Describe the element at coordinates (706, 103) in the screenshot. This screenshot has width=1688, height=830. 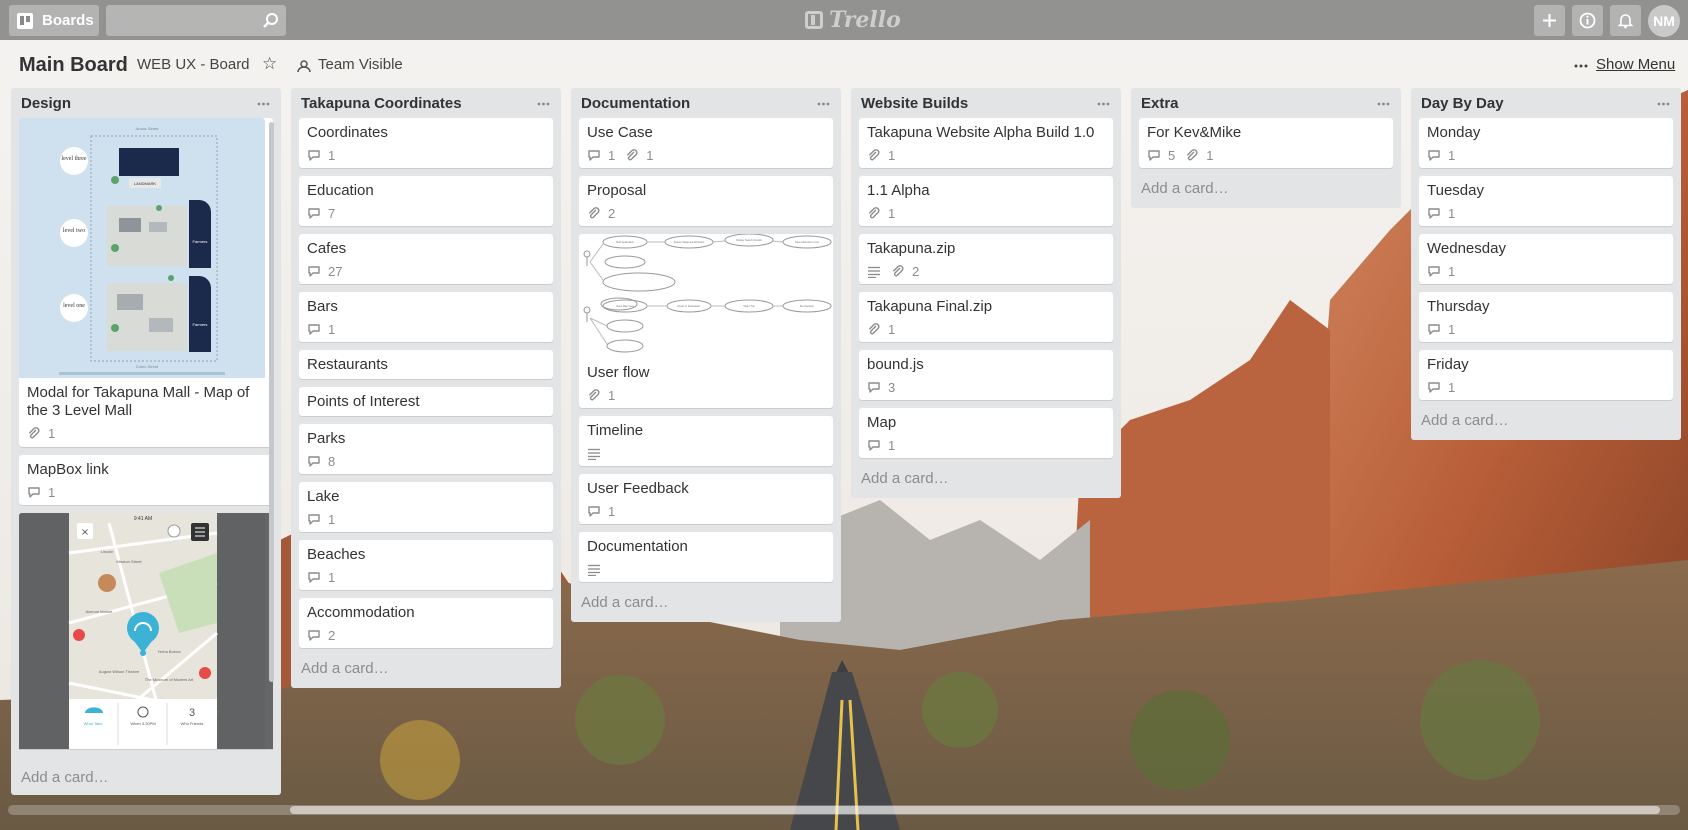
I see `list-header: Documentation` at that location.